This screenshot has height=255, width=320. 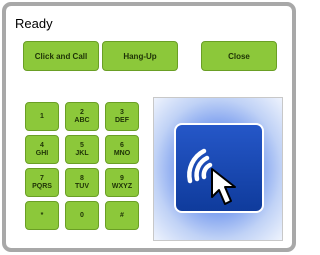 I want to click on click-and-call-button: Click and Call, so click(x=61, y=56).